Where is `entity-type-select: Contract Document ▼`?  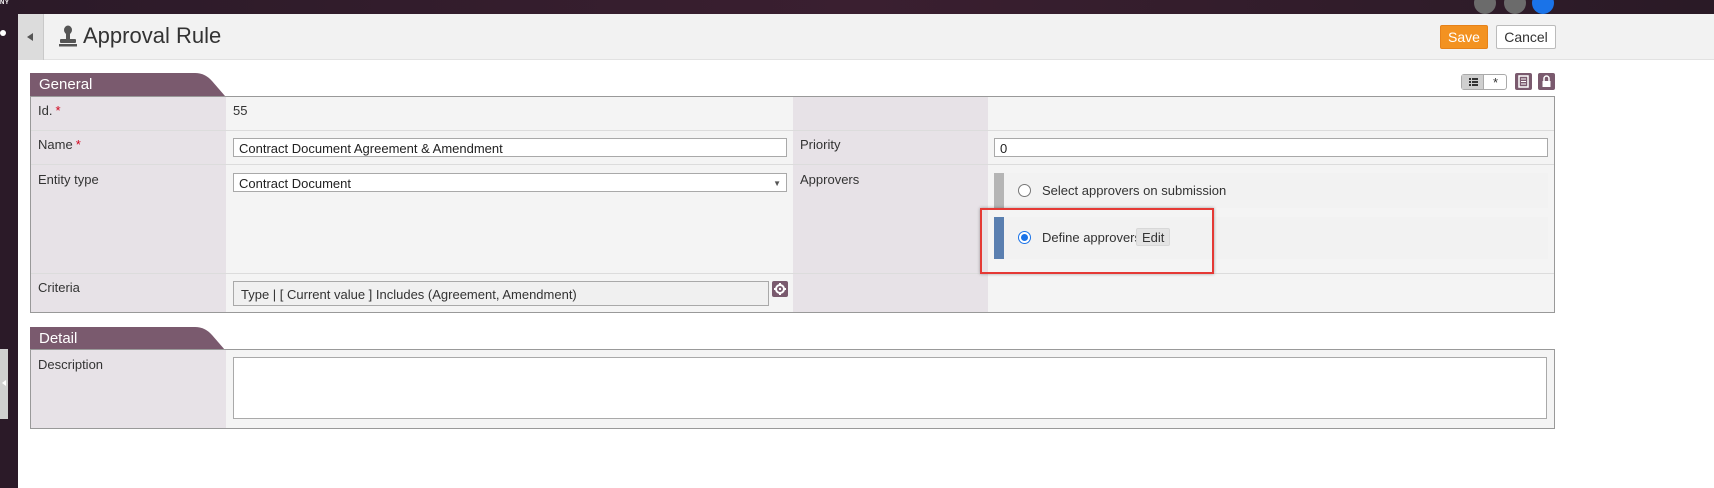 entity-type-select: Contract Document ▼ is located at coordinates (510, 182).